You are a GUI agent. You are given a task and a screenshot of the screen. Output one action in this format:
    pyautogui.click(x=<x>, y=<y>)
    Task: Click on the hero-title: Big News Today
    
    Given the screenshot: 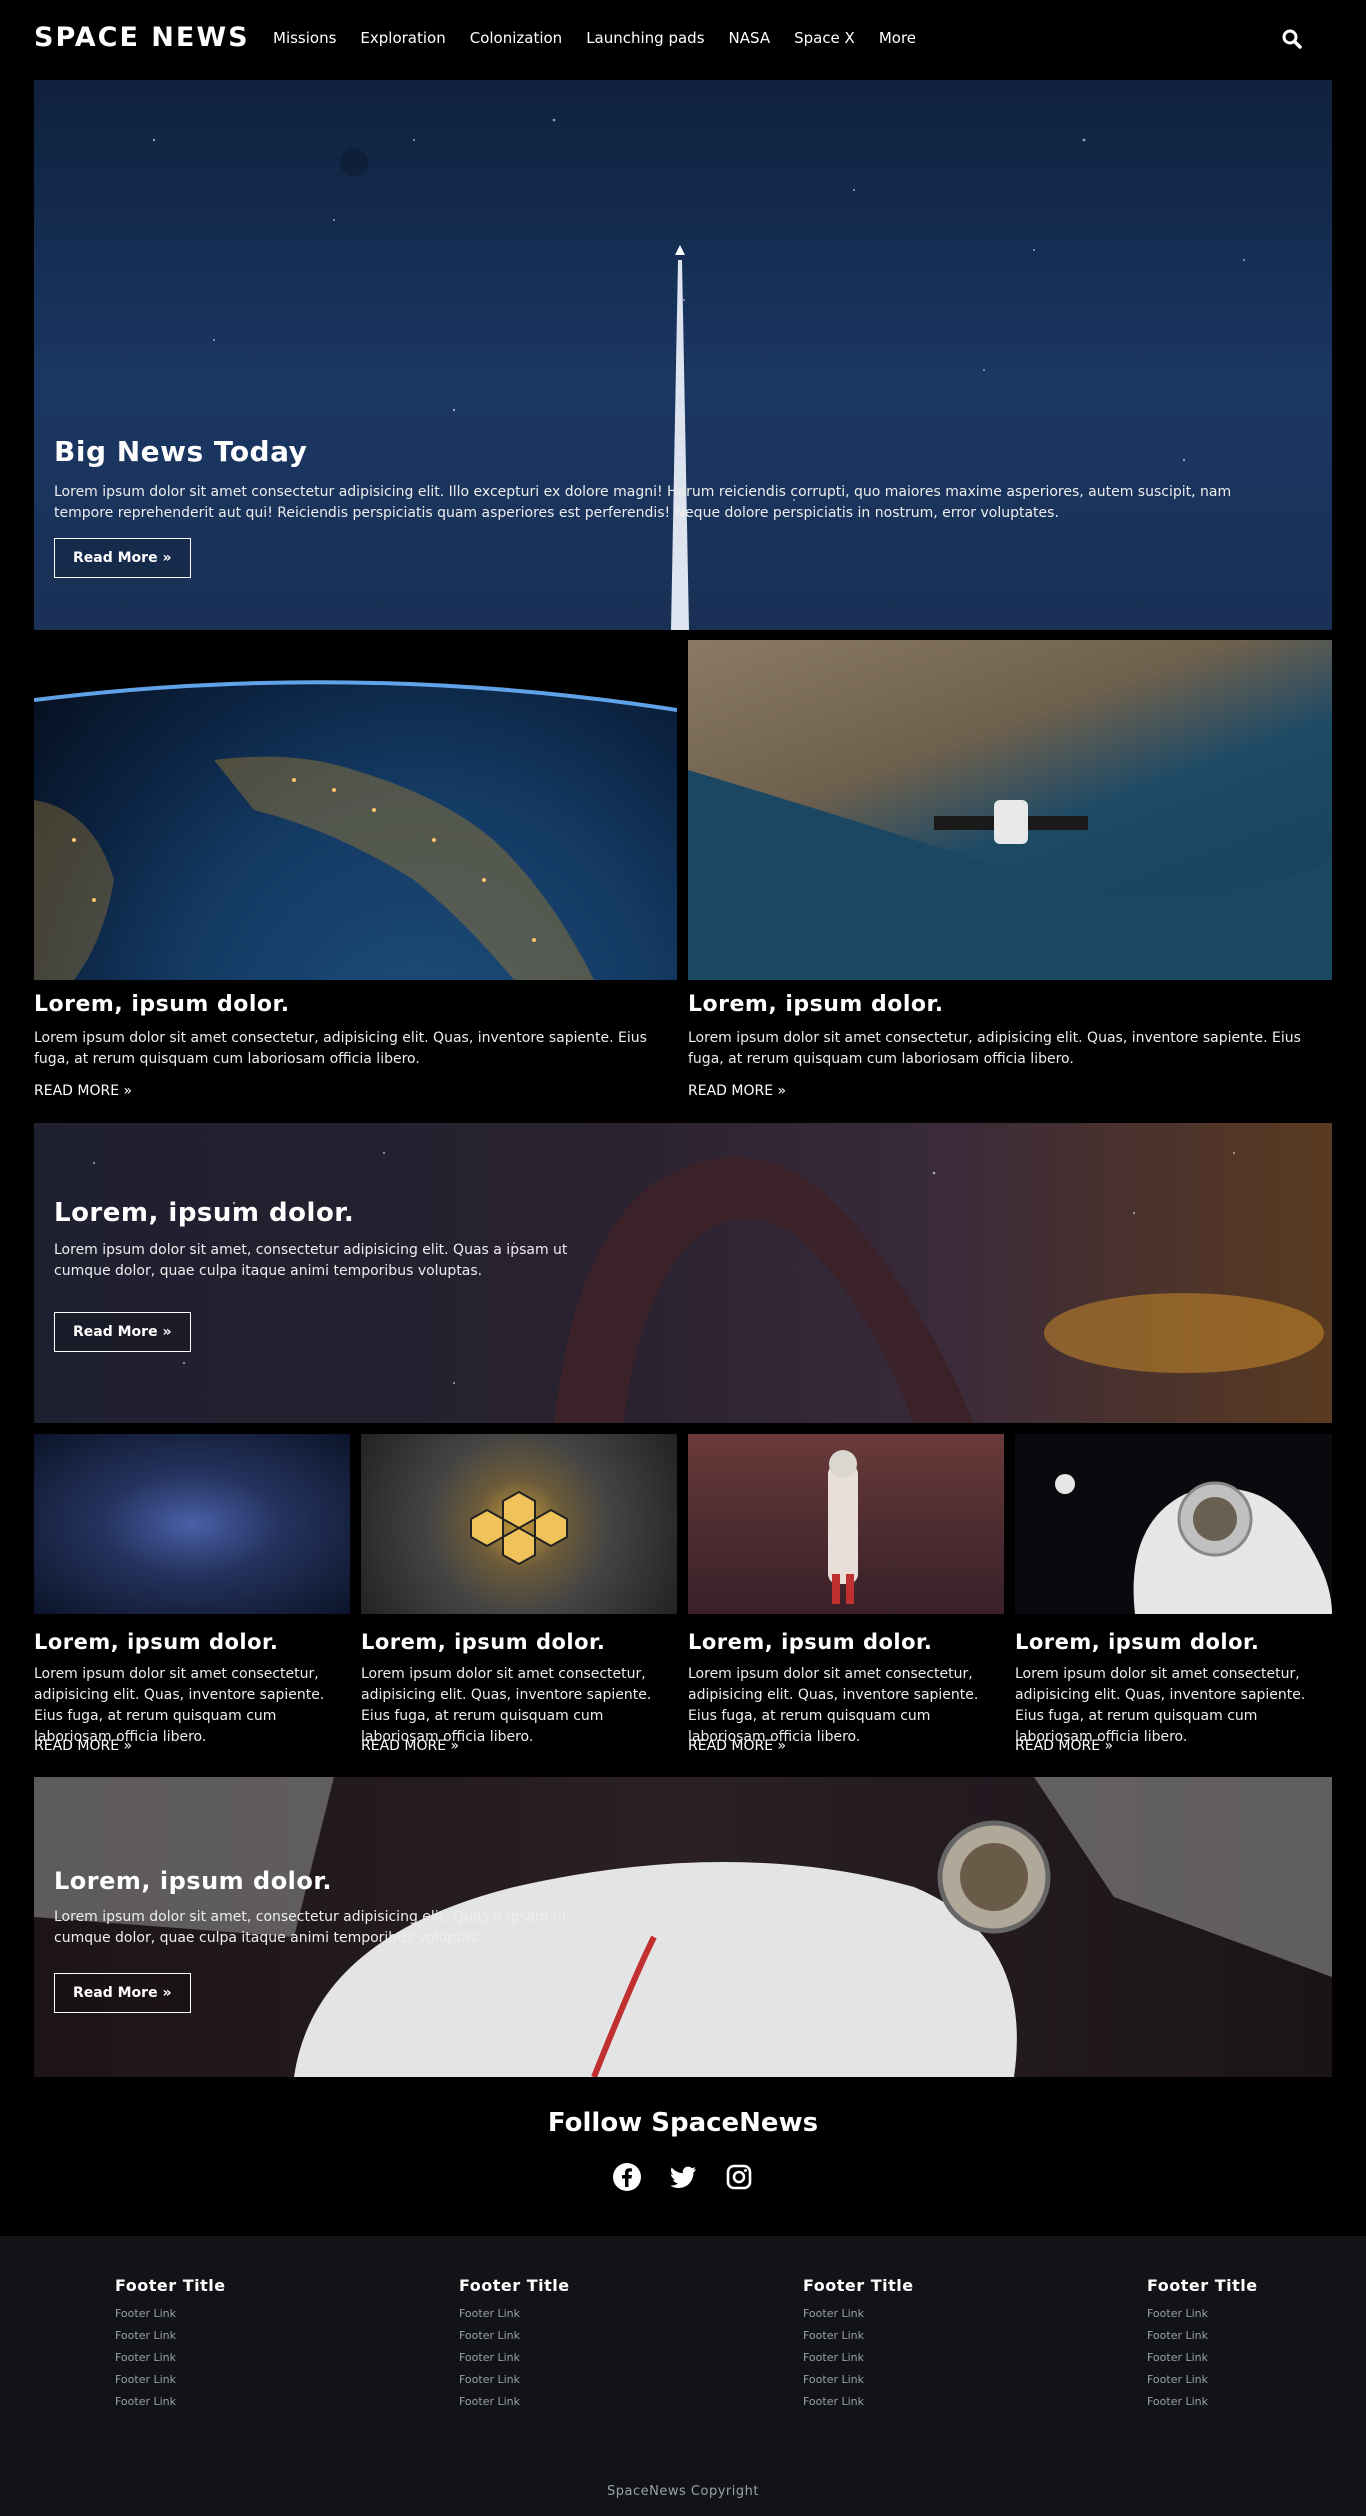 What is the action you would take?
    pyautogui.click(x=181, y=451)
    